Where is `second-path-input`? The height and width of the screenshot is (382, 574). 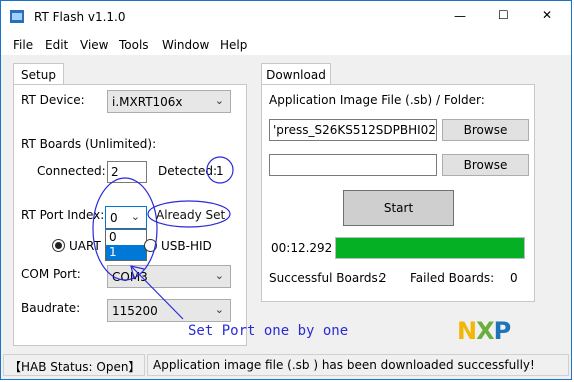 second-path-input is located at coordinates (353, 165).